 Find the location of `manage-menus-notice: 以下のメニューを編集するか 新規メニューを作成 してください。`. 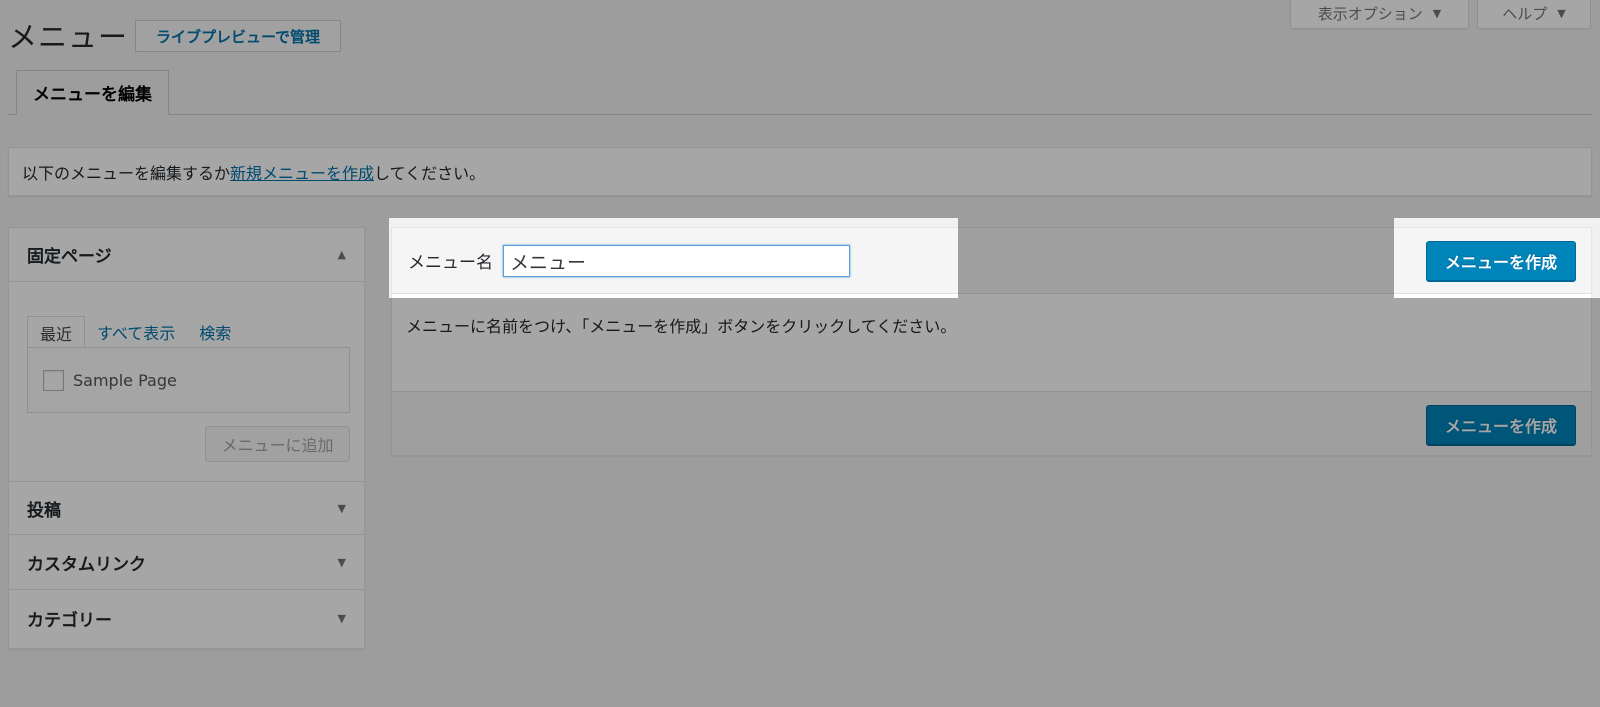

manage-menus-notice: 以下のメニューを編集するか 新規メニューを作成 してください。 is located at coordinates (800, 171).